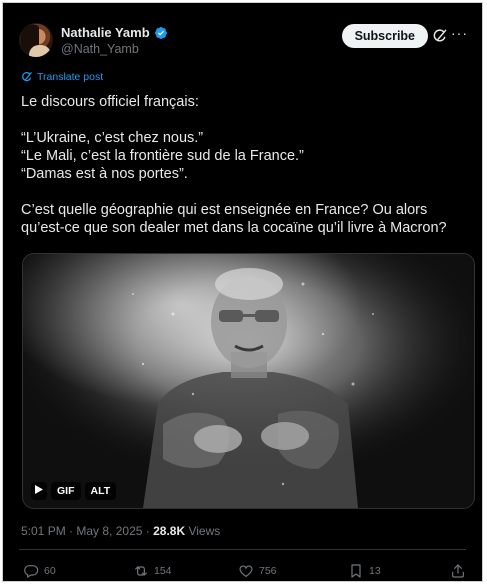  I want to click on post-line: “Damas est à nos portes”., so click(104, 174).